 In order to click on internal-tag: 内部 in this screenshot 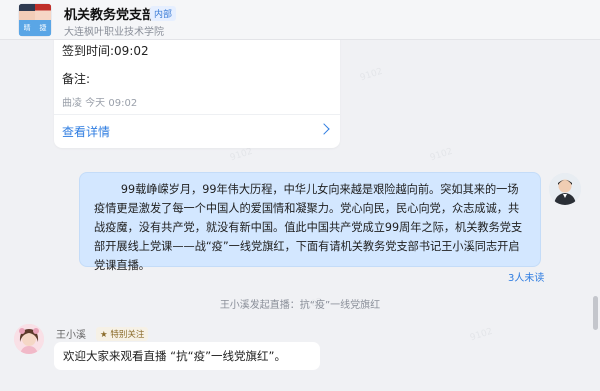, I will do `click(163, 13)`.